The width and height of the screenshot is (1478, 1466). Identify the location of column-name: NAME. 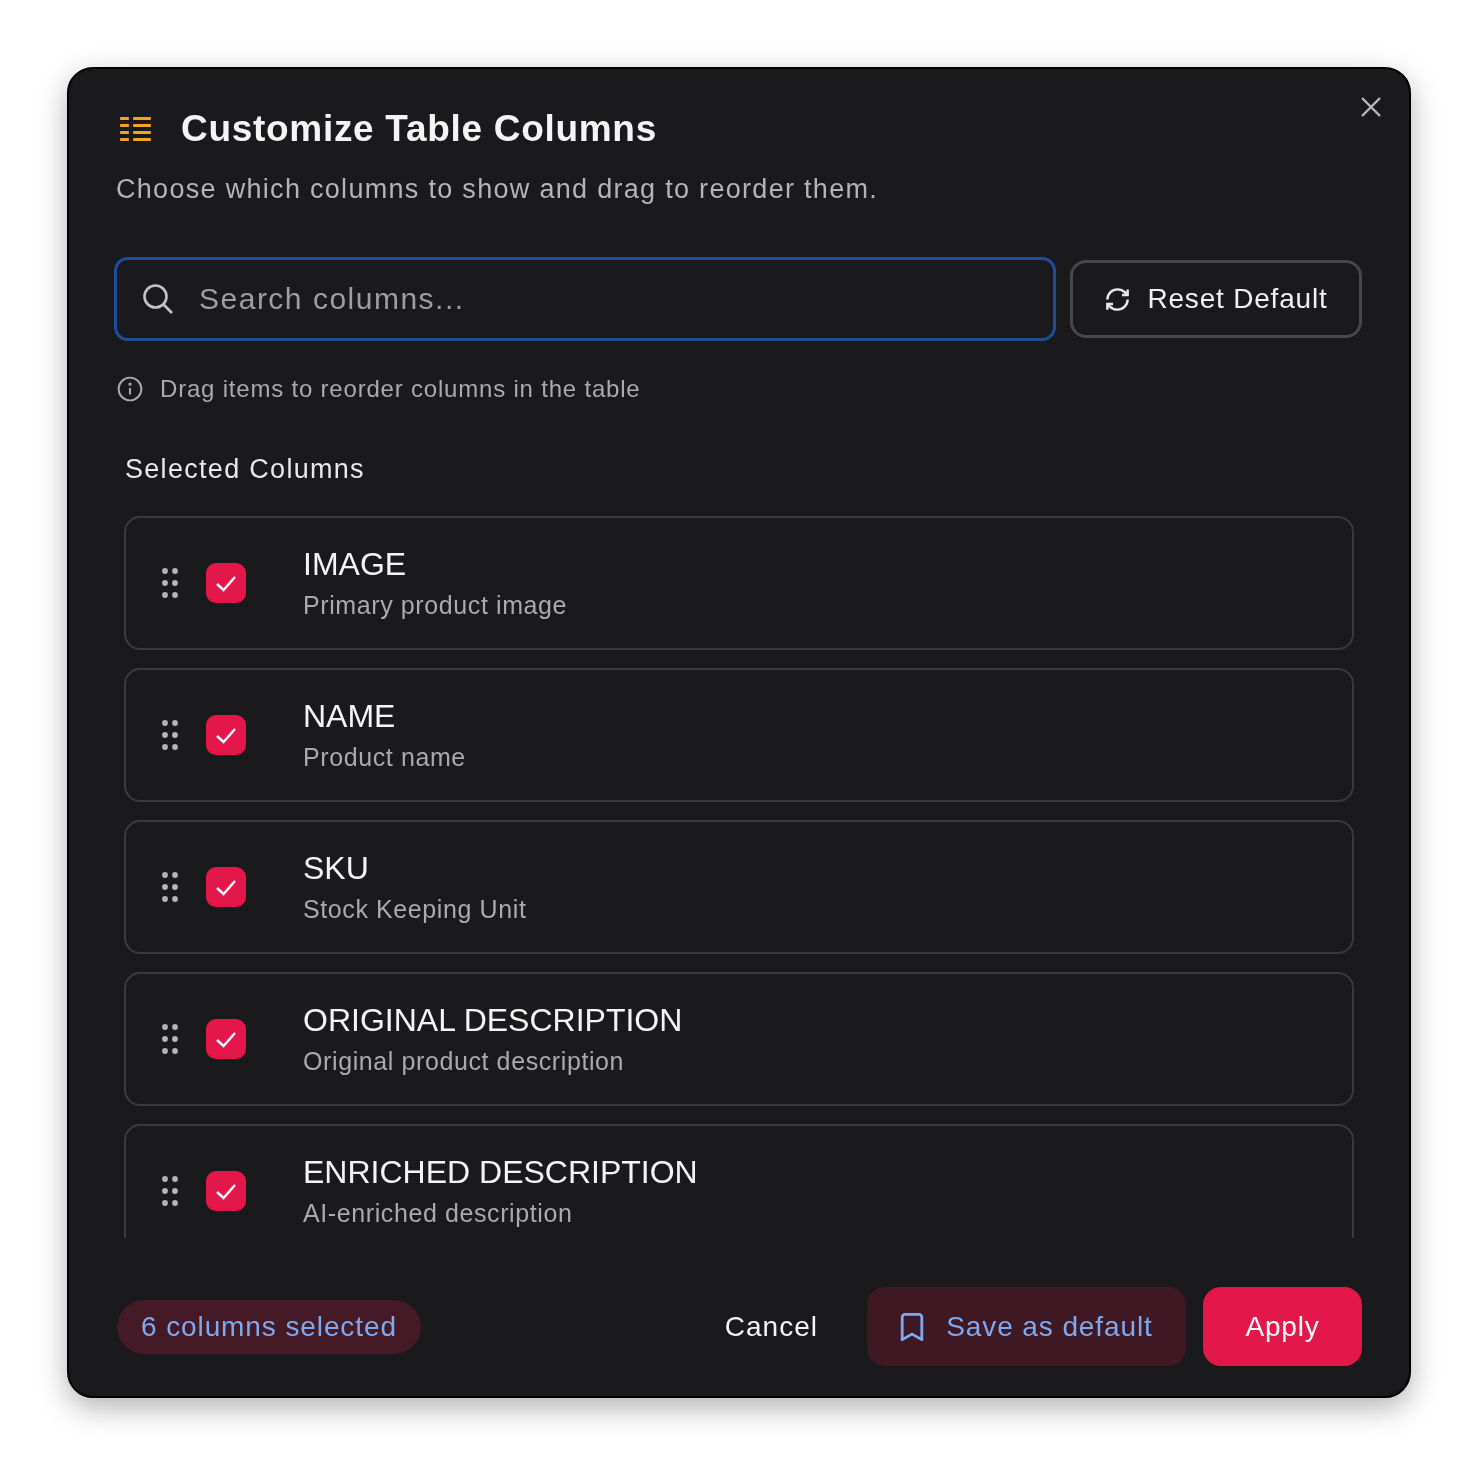
(349, 716).